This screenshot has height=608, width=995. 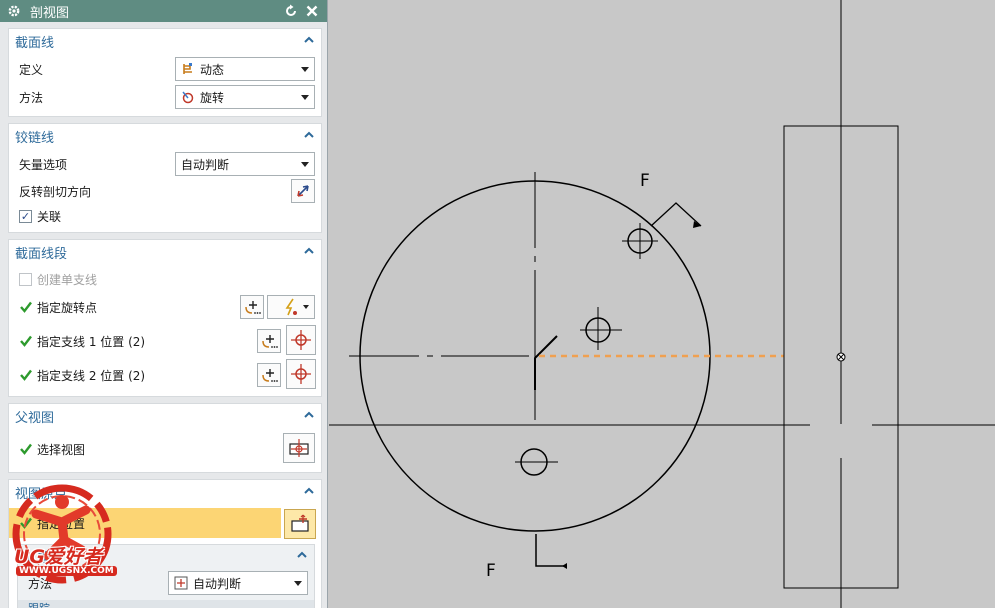 I want to click on branch2-label: 指定支线 2 位置 (2), so click(x=91, y=375).